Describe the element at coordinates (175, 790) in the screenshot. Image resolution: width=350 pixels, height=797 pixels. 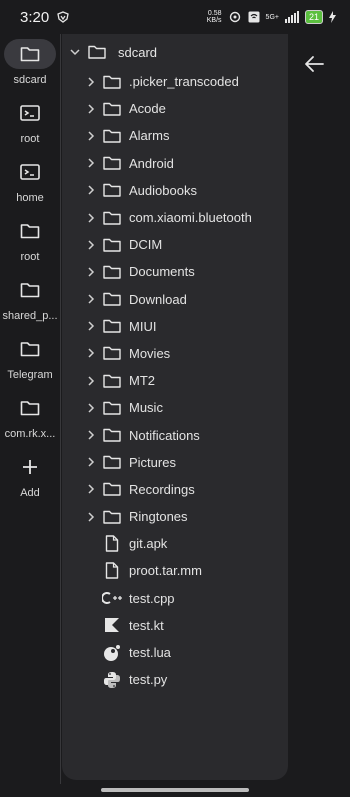
I see `gesture-bar` at that location.